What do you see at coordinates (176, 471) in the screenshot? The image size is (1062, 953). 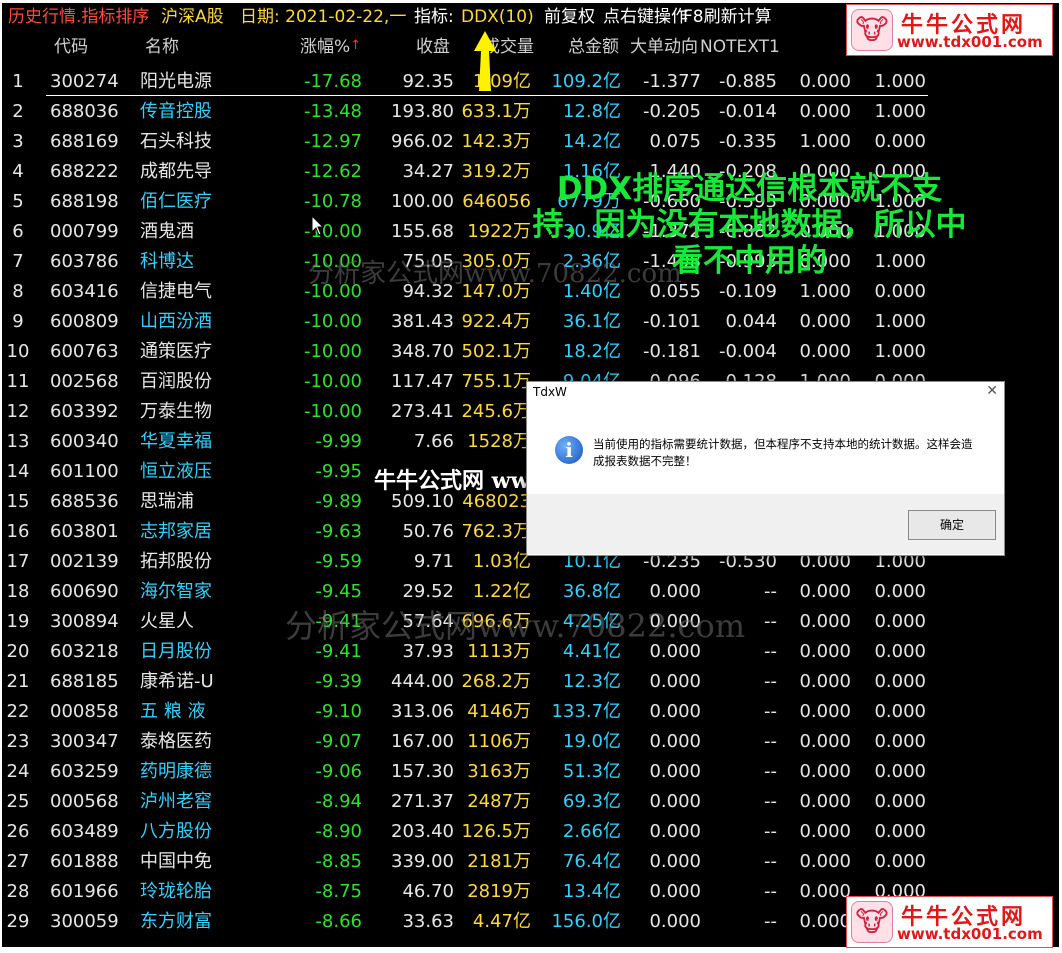 I see `stock-name: 恒立液压` at bounding box center [176, 471].